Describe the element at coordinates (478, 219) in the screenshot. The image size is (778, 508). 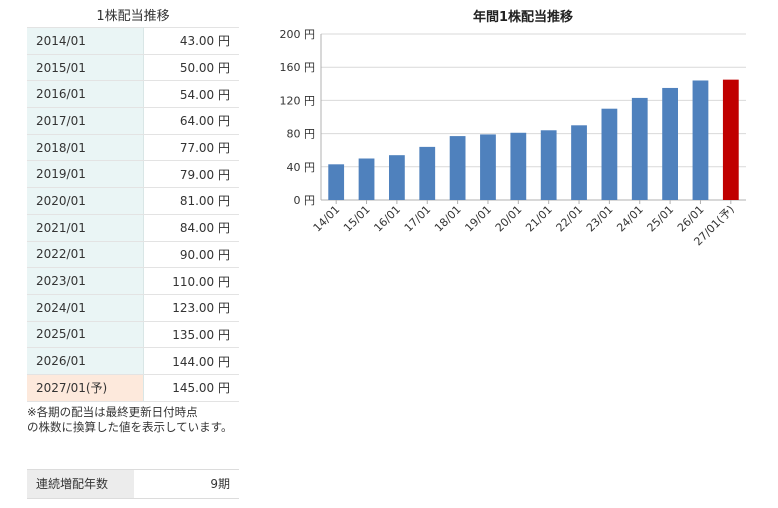
I see `x-tick-label: 19/01` at that location.